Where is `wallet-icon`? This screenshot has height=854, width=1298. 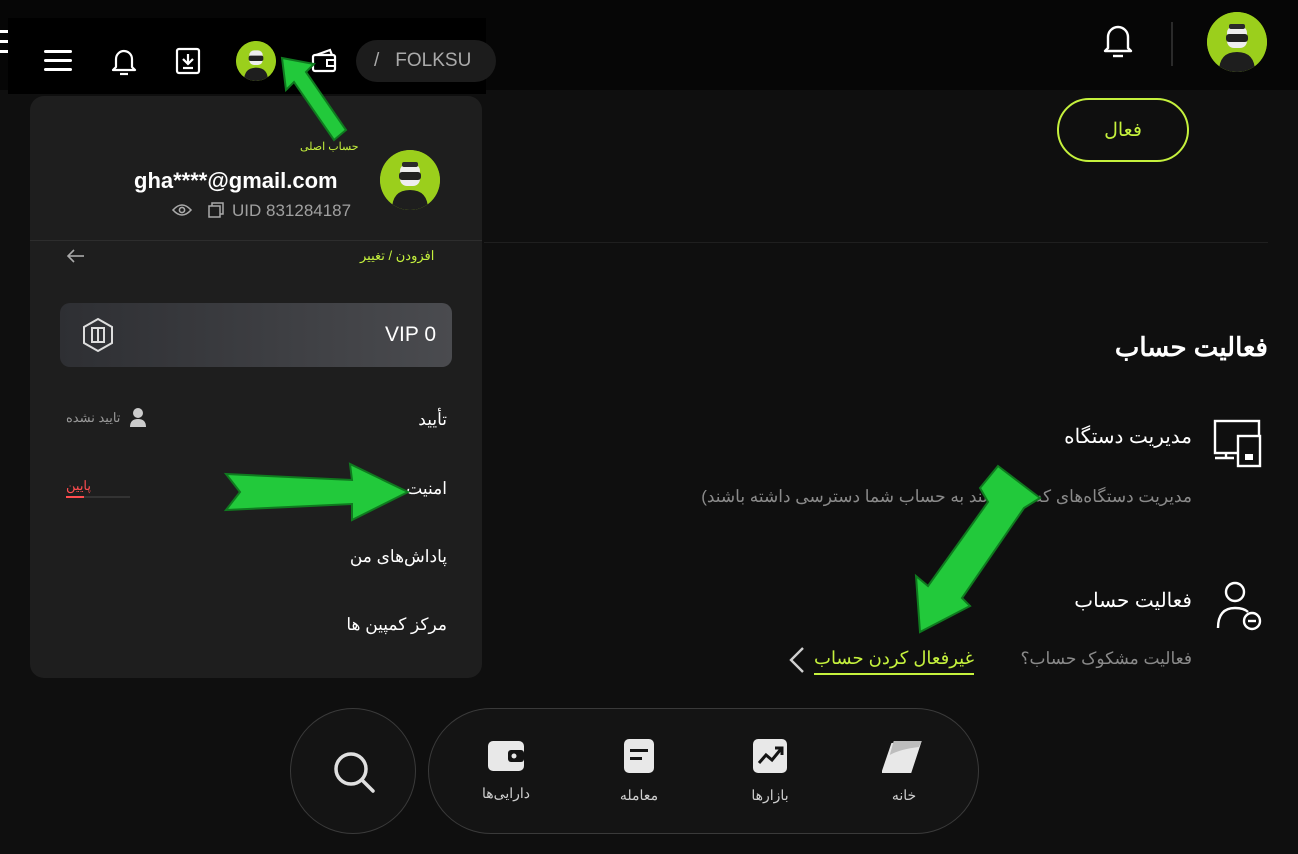
wallet-icon is located at coordinates (506, 756).